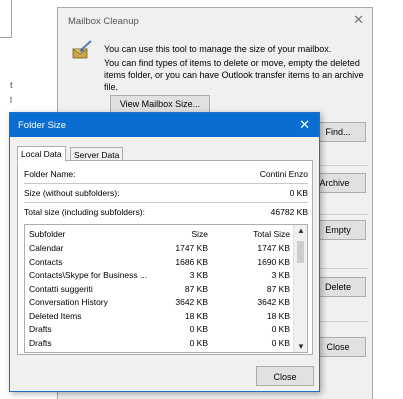  Describe the element at coordinates (159, 316) in the screenshot. I see `table-row: Deleted Items 18 KB 18 KB` at that location.